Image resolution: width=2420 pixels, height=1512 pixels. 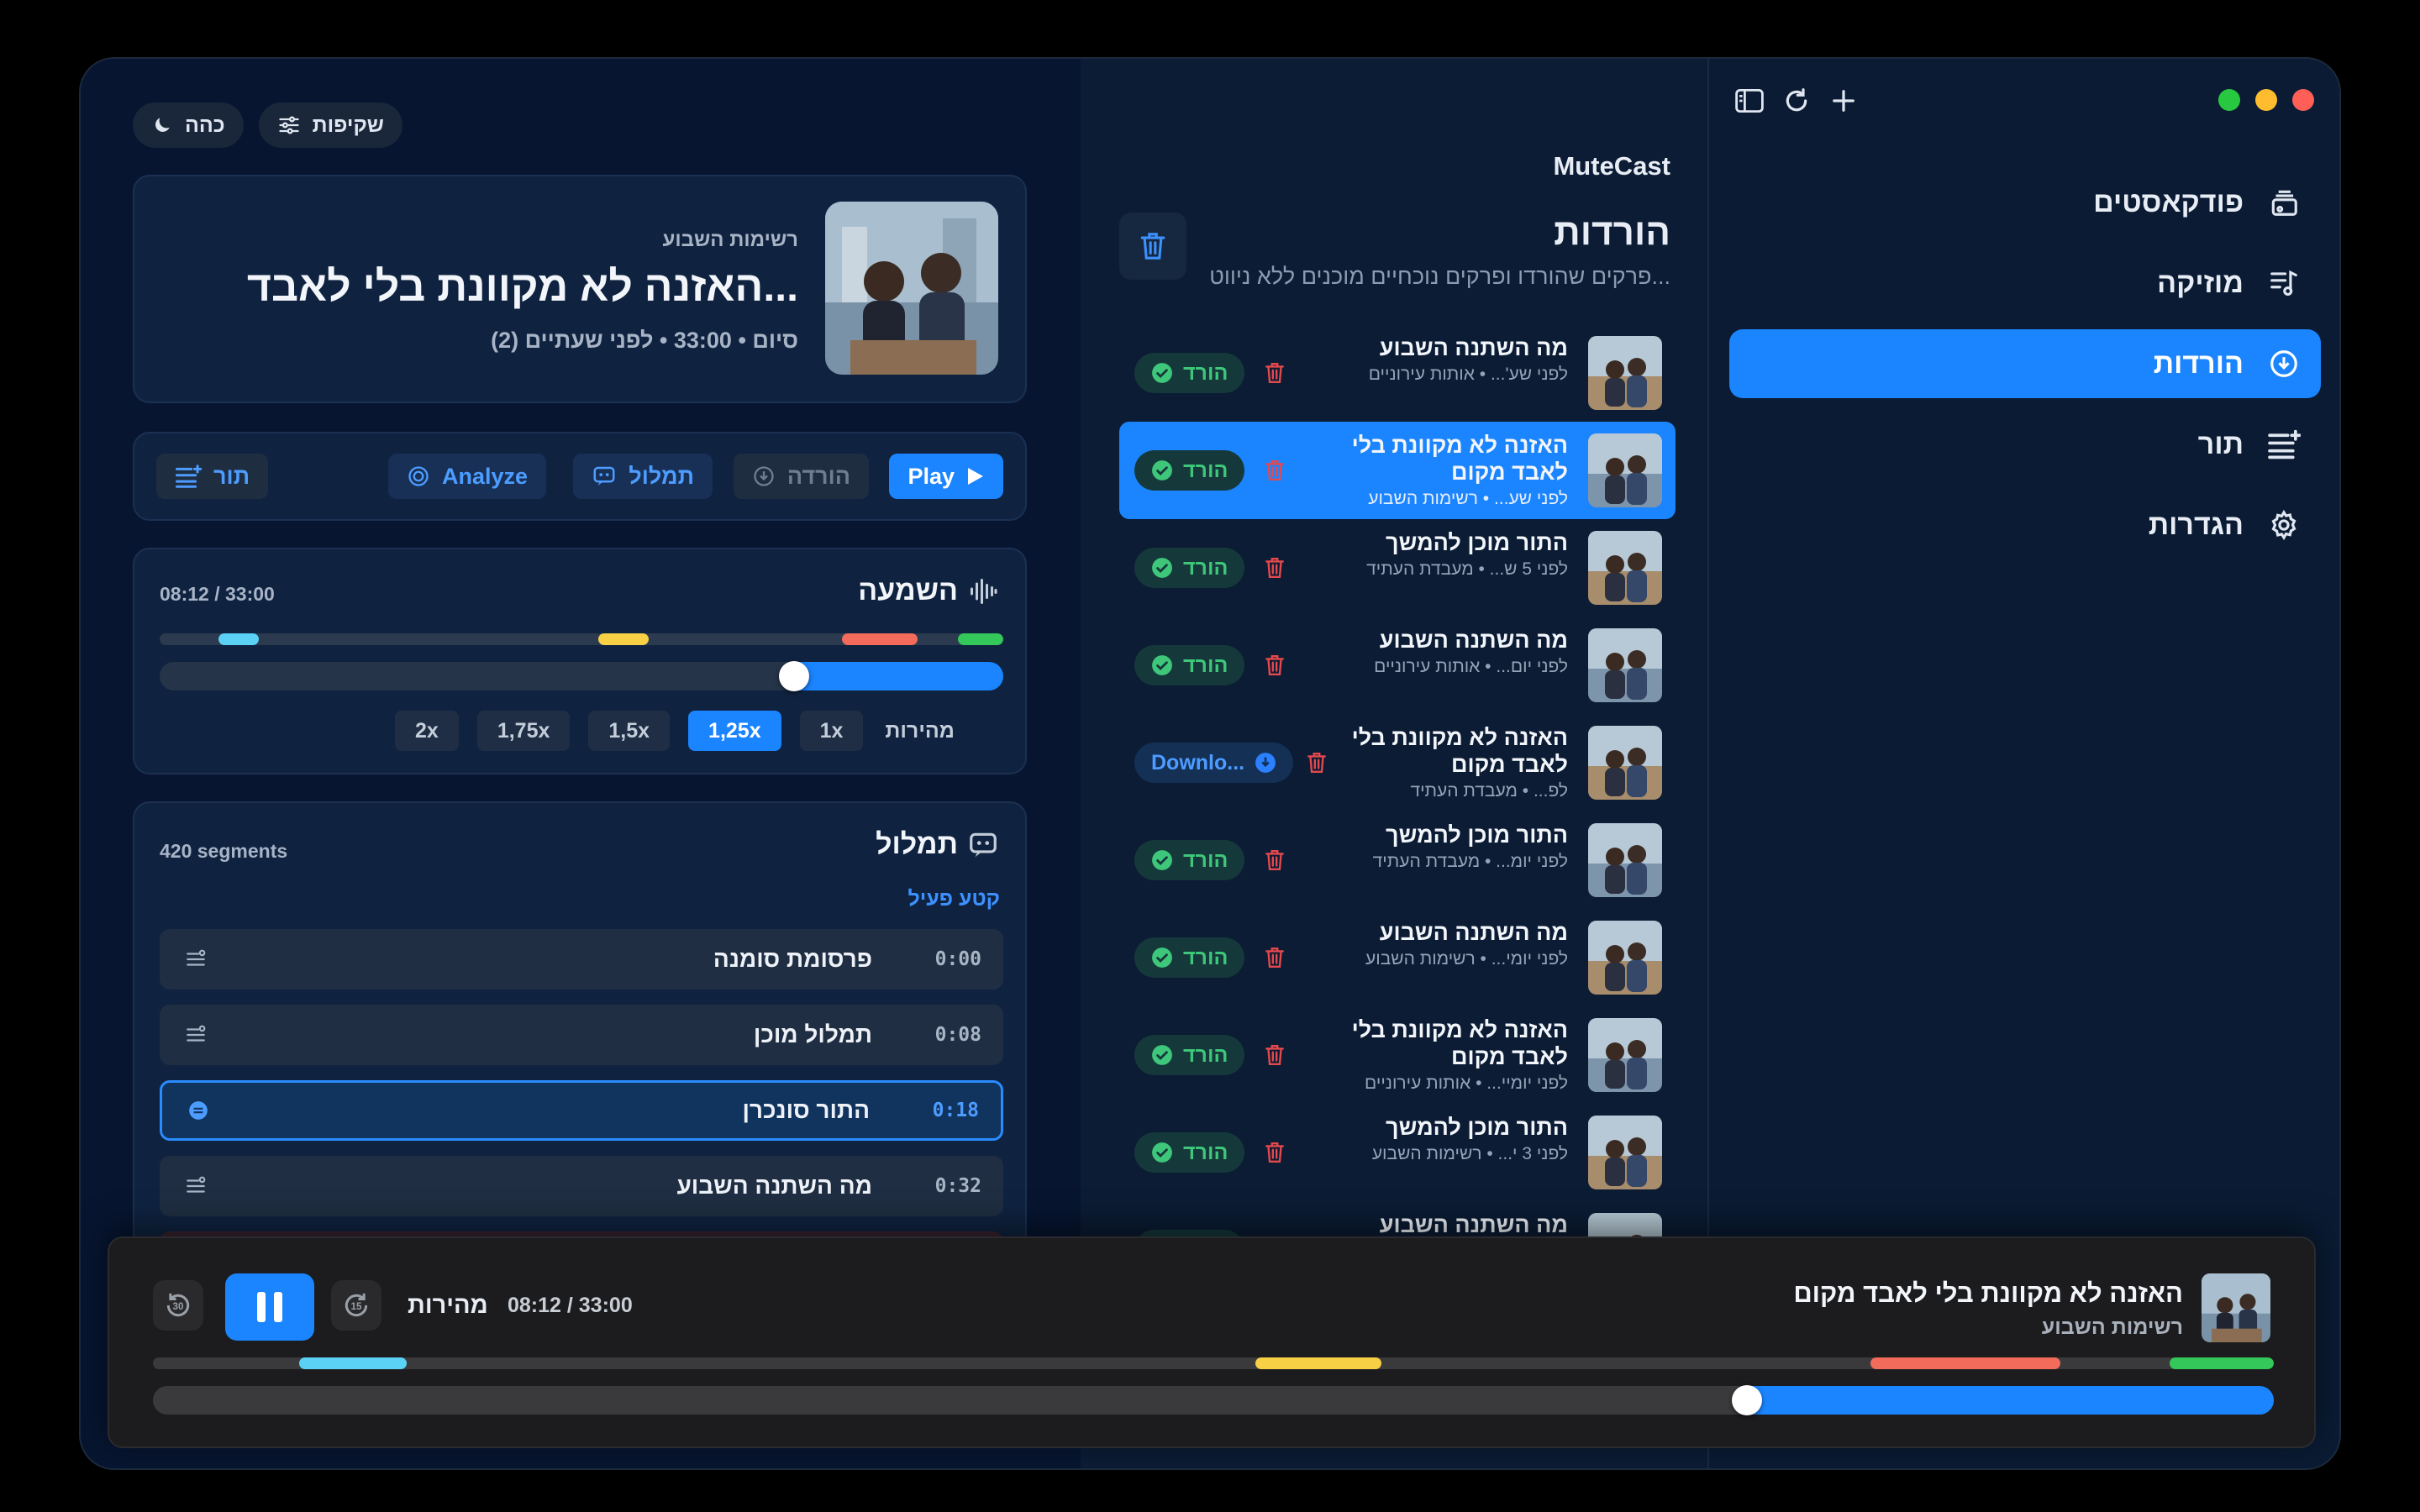 What do you see at coordinates (1467, 959) in the screenshot?
I see `row-meta: לפני יומי... • רשימות השבוע` at bounding box center [1467, 959].